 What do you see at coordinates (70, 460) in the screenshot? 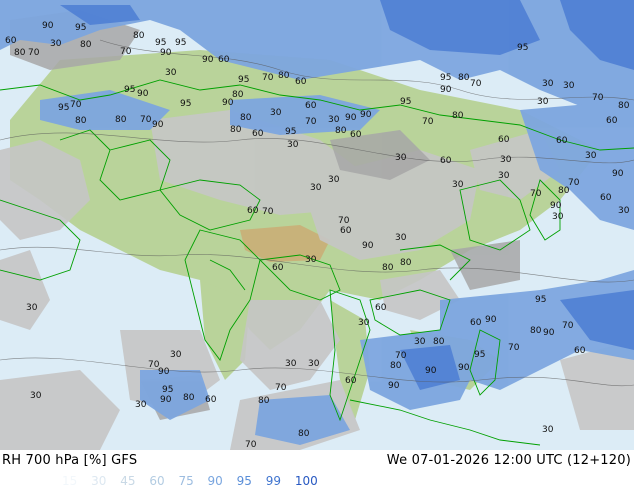
I see `map-title: RH 700 hPa [%] GFS` at bounding box center [70, 460].